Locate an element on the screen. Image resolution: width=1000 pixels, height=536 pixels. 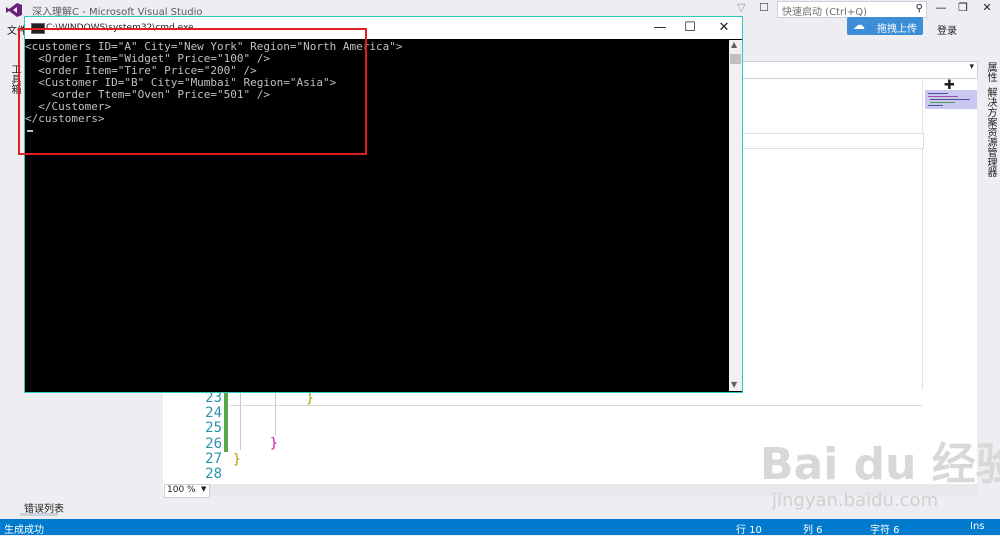
line-number: 28 is located at coordinates (213, 474).